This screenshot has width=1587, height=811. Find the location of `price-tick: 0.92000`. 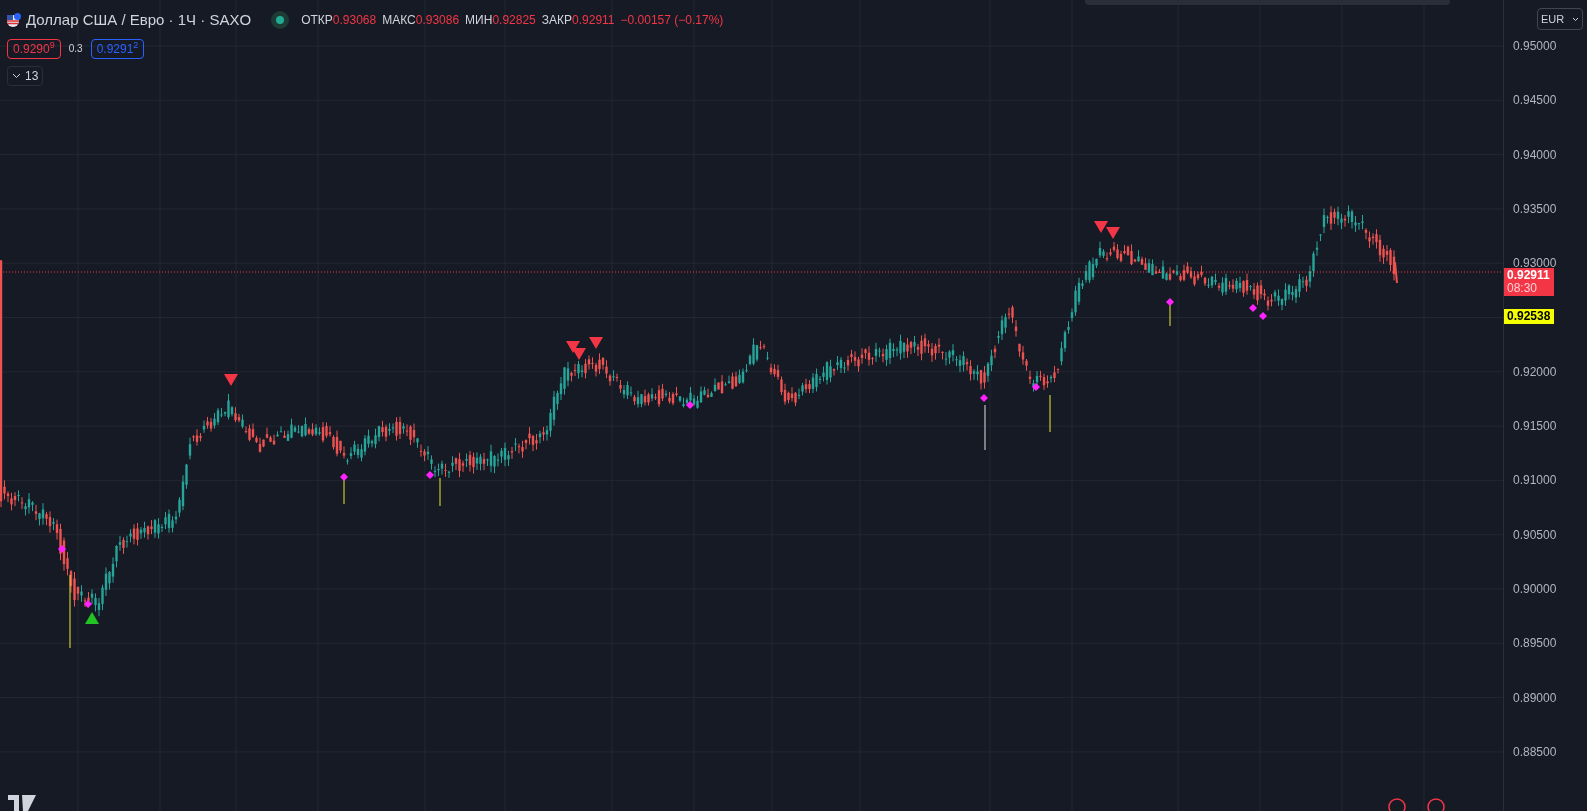

price-tick: 0.92000 is located at coordinates (1535, 371).